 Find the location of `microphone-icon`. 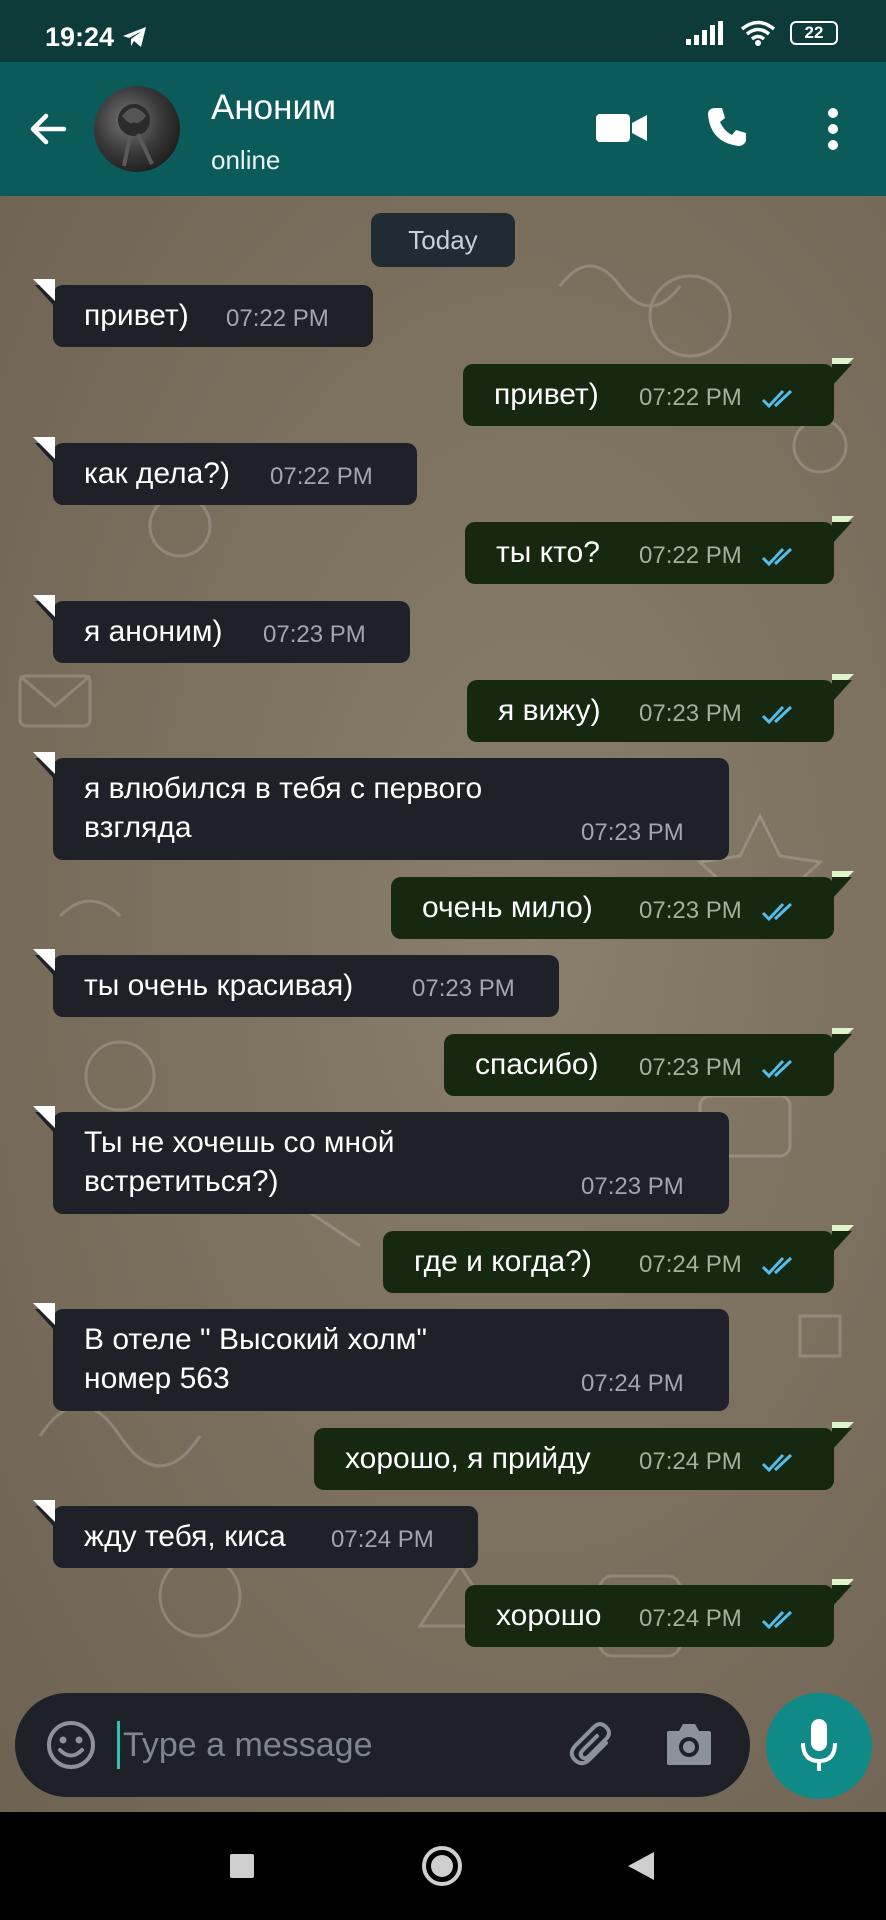

microphone-icon is located at coordinates (819, 1745).